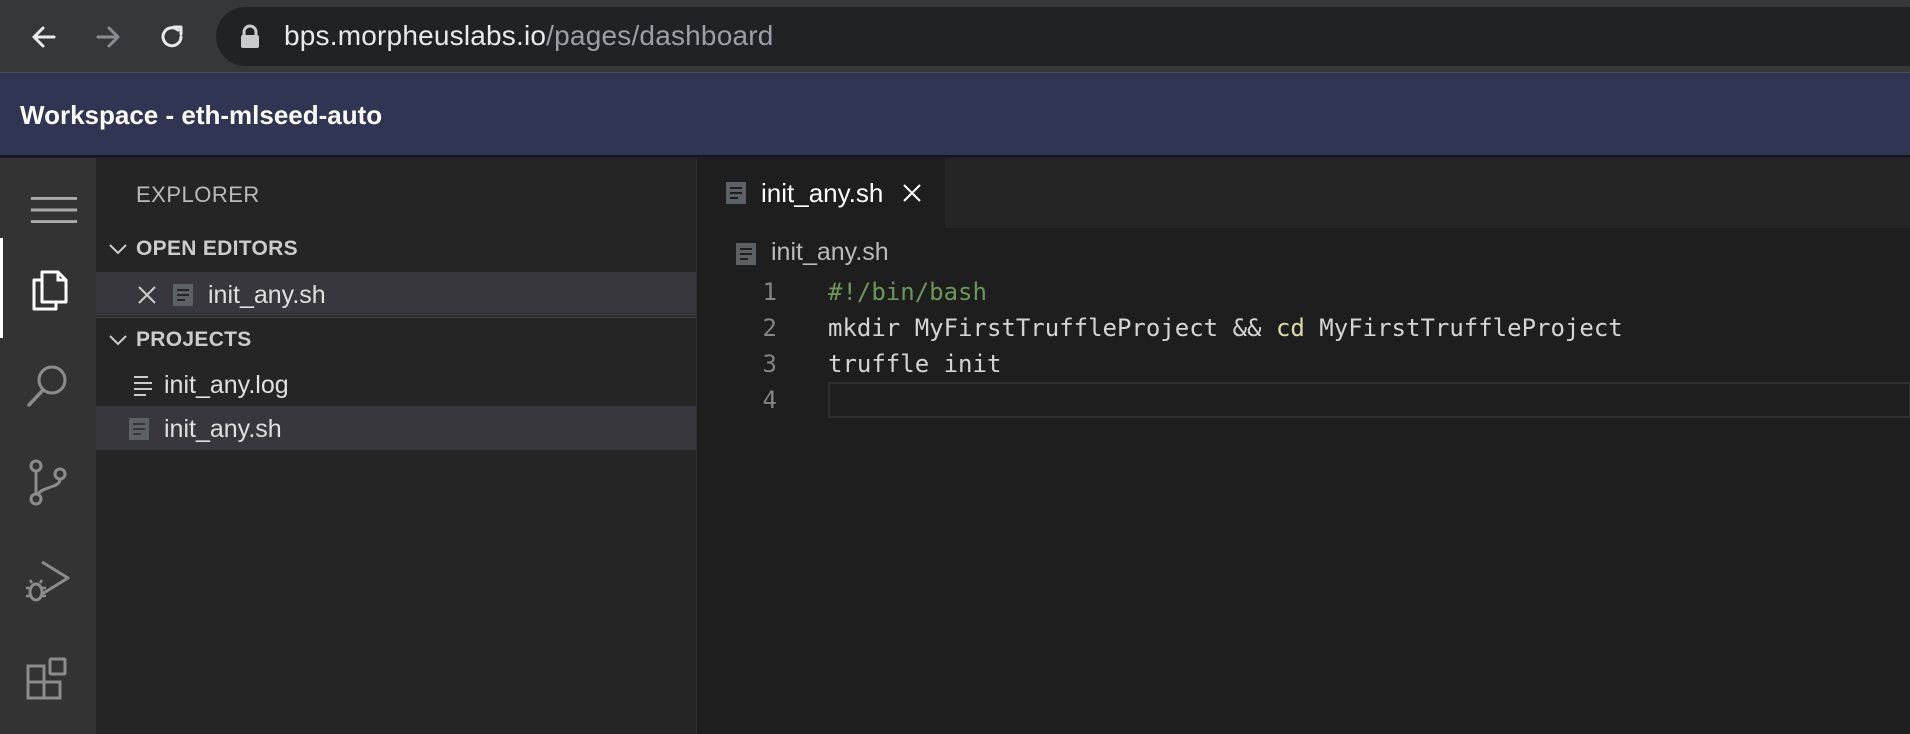 This screenshot has width=1910, height=734. What do you see at coordinates (396, 294) in the screenshot?
I see `open-editor-item: init_any.sh` at bounding box center [396, 294].